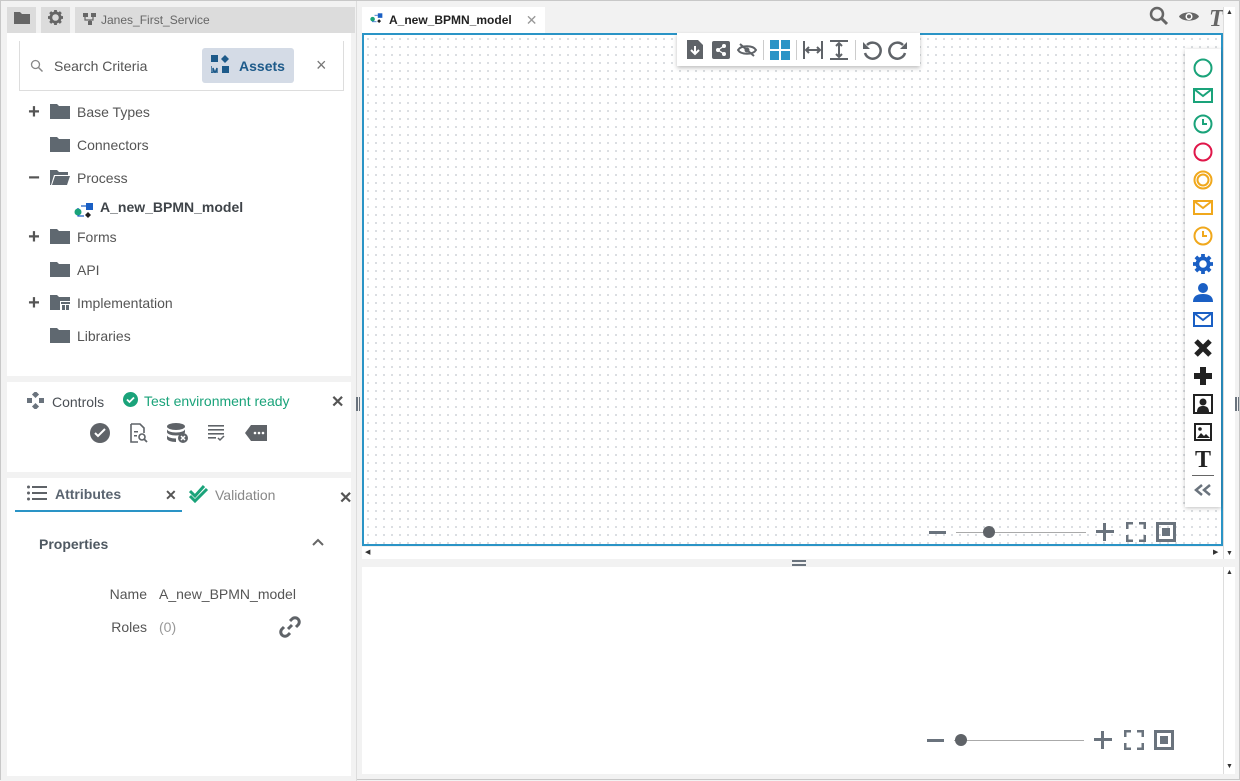  Describe the element at coordinates (179, 177) in the screenshot. I see `tree-item-process: − Process` at that location.